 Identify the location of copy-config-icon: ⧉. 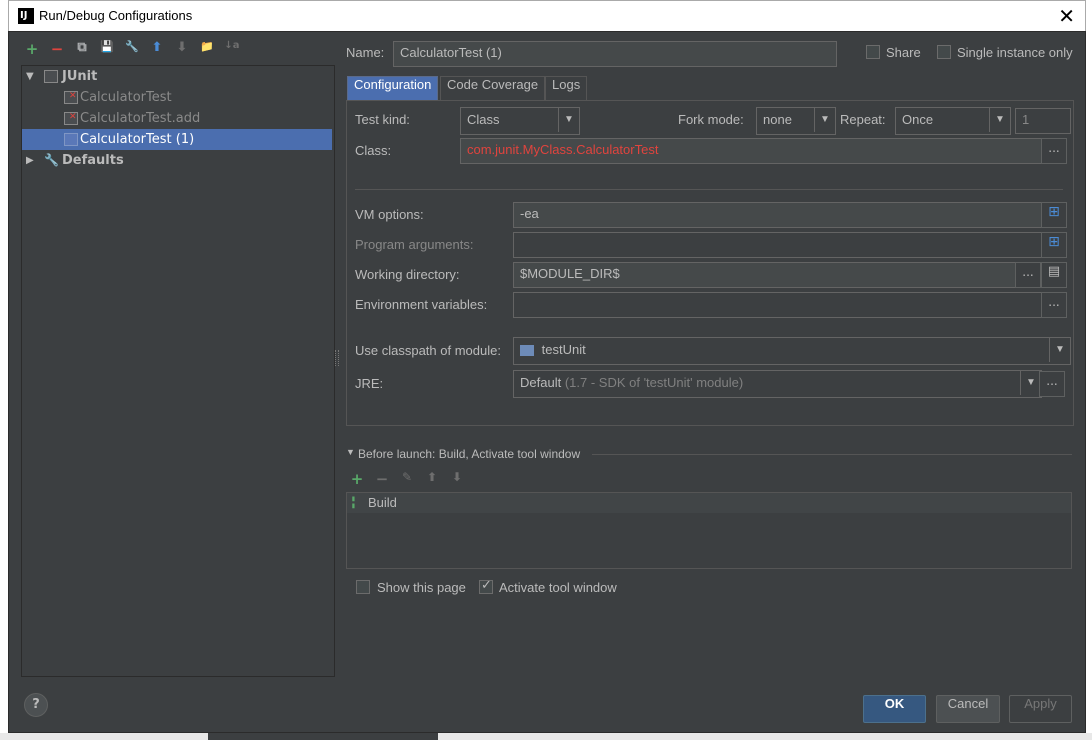
(82, 49).